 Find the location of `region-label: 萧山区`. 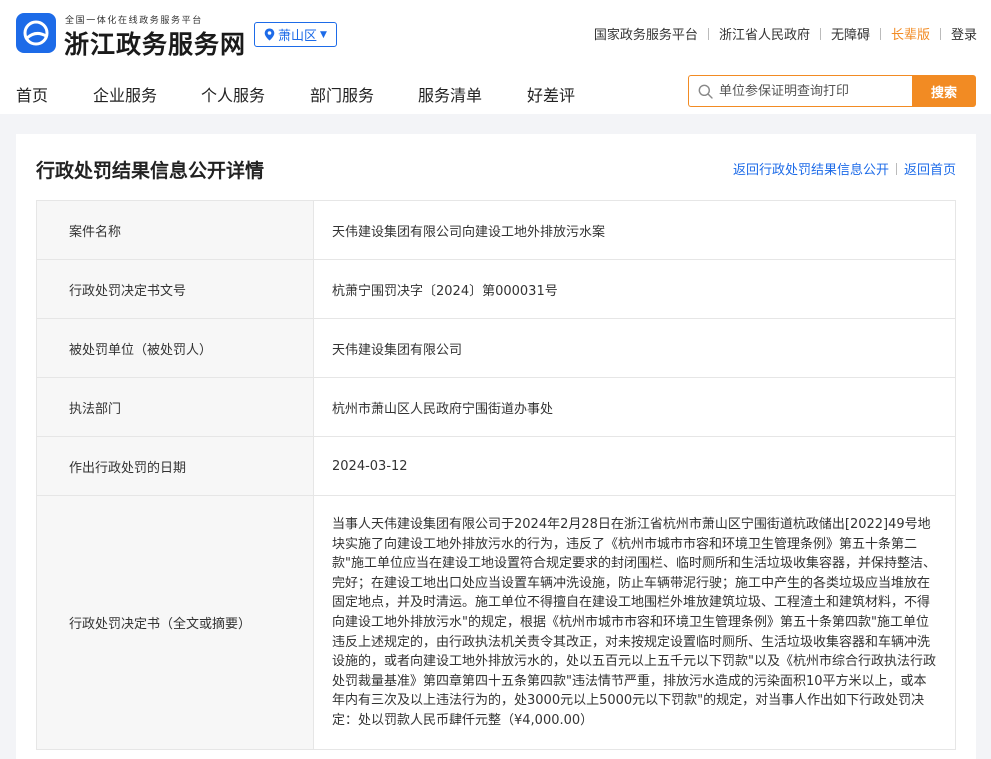

region-label: 萧山区 is located at coordinates (298, 36).